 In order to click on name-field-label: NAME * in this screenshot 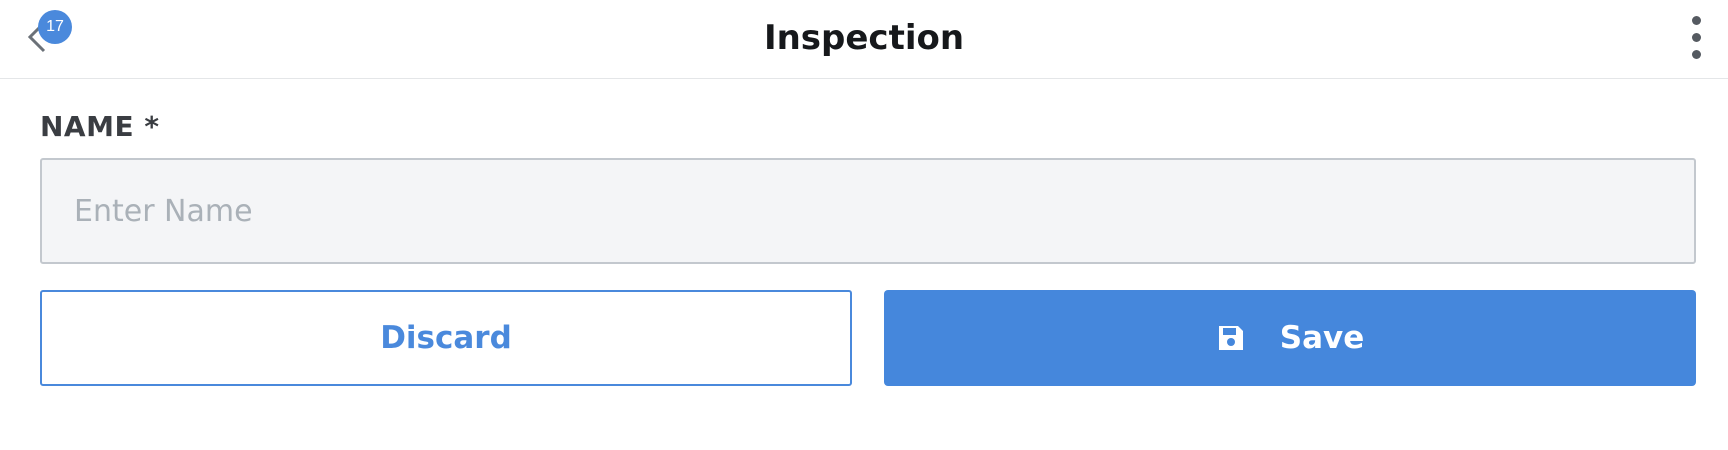, I will do `click(100, 126)`.